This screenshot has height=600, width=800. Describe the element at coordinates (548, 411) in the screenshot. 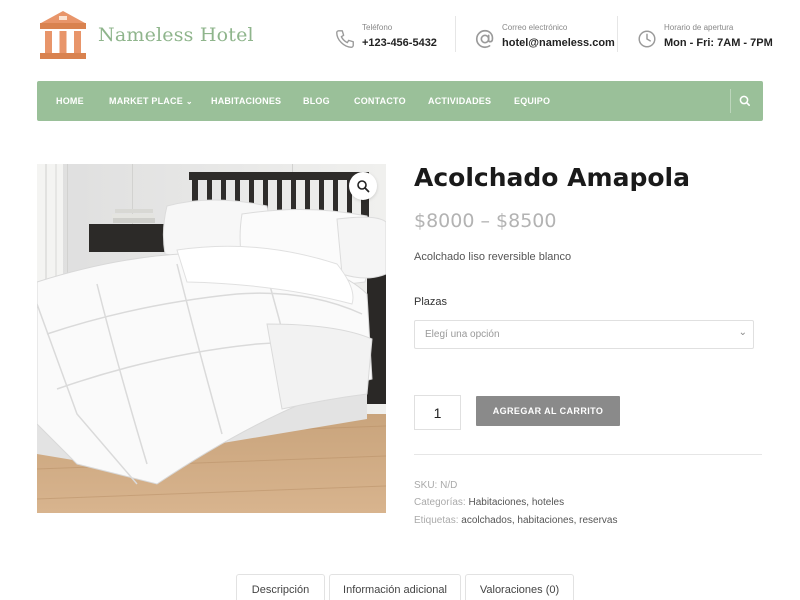

I see `add-to-cart-button: AGREGAR AL CARRITO` at that location.